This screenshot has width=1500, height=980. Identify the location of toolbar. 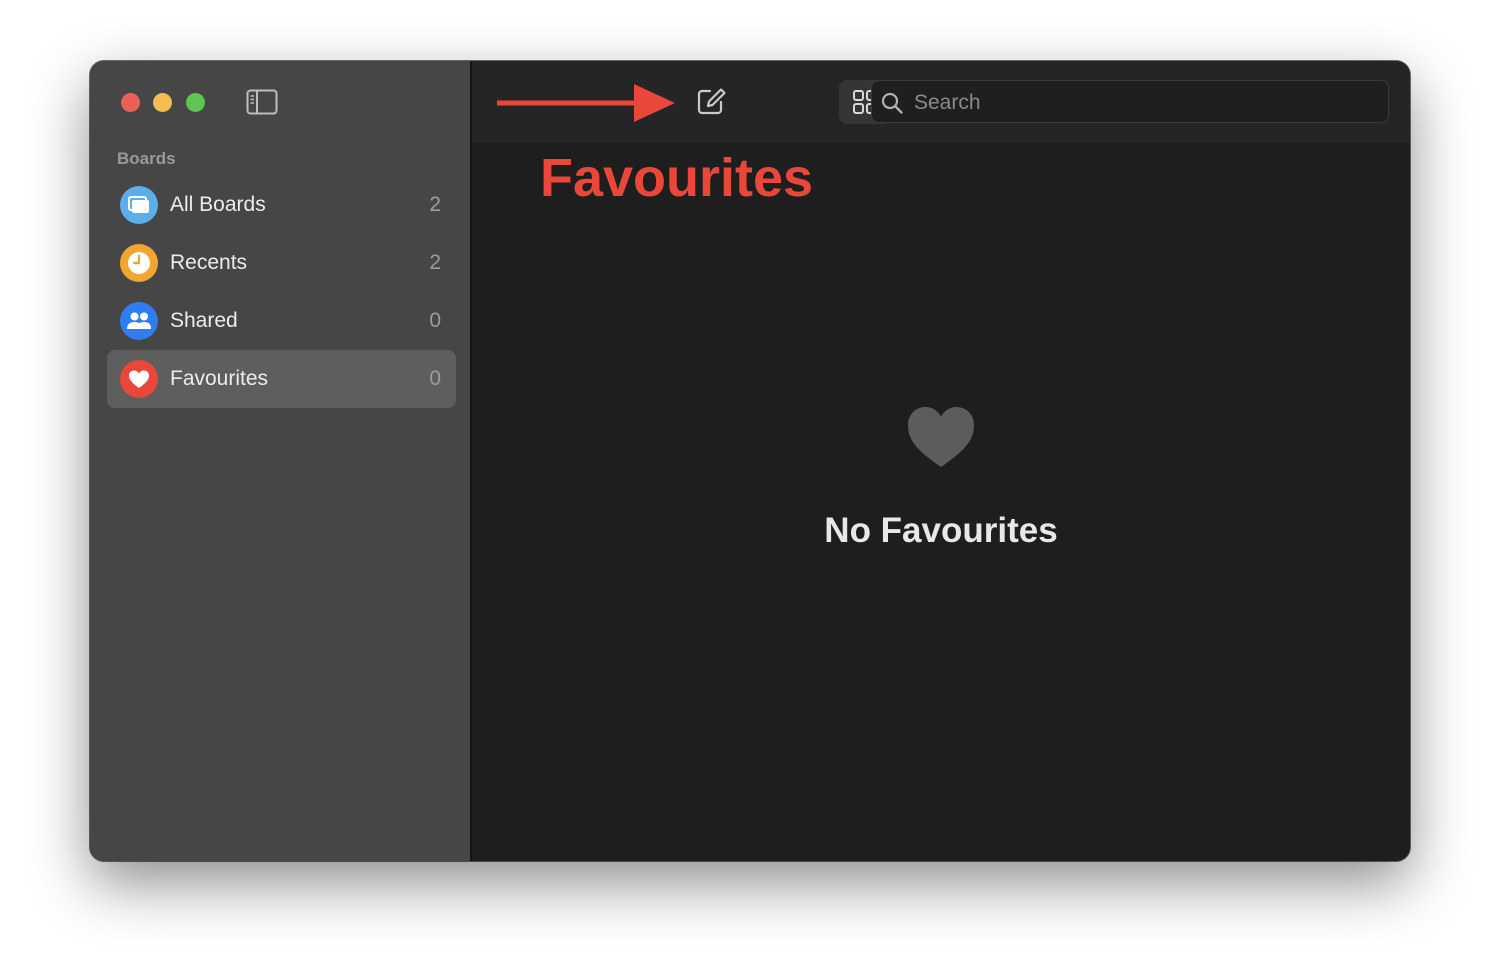
(941, 102).